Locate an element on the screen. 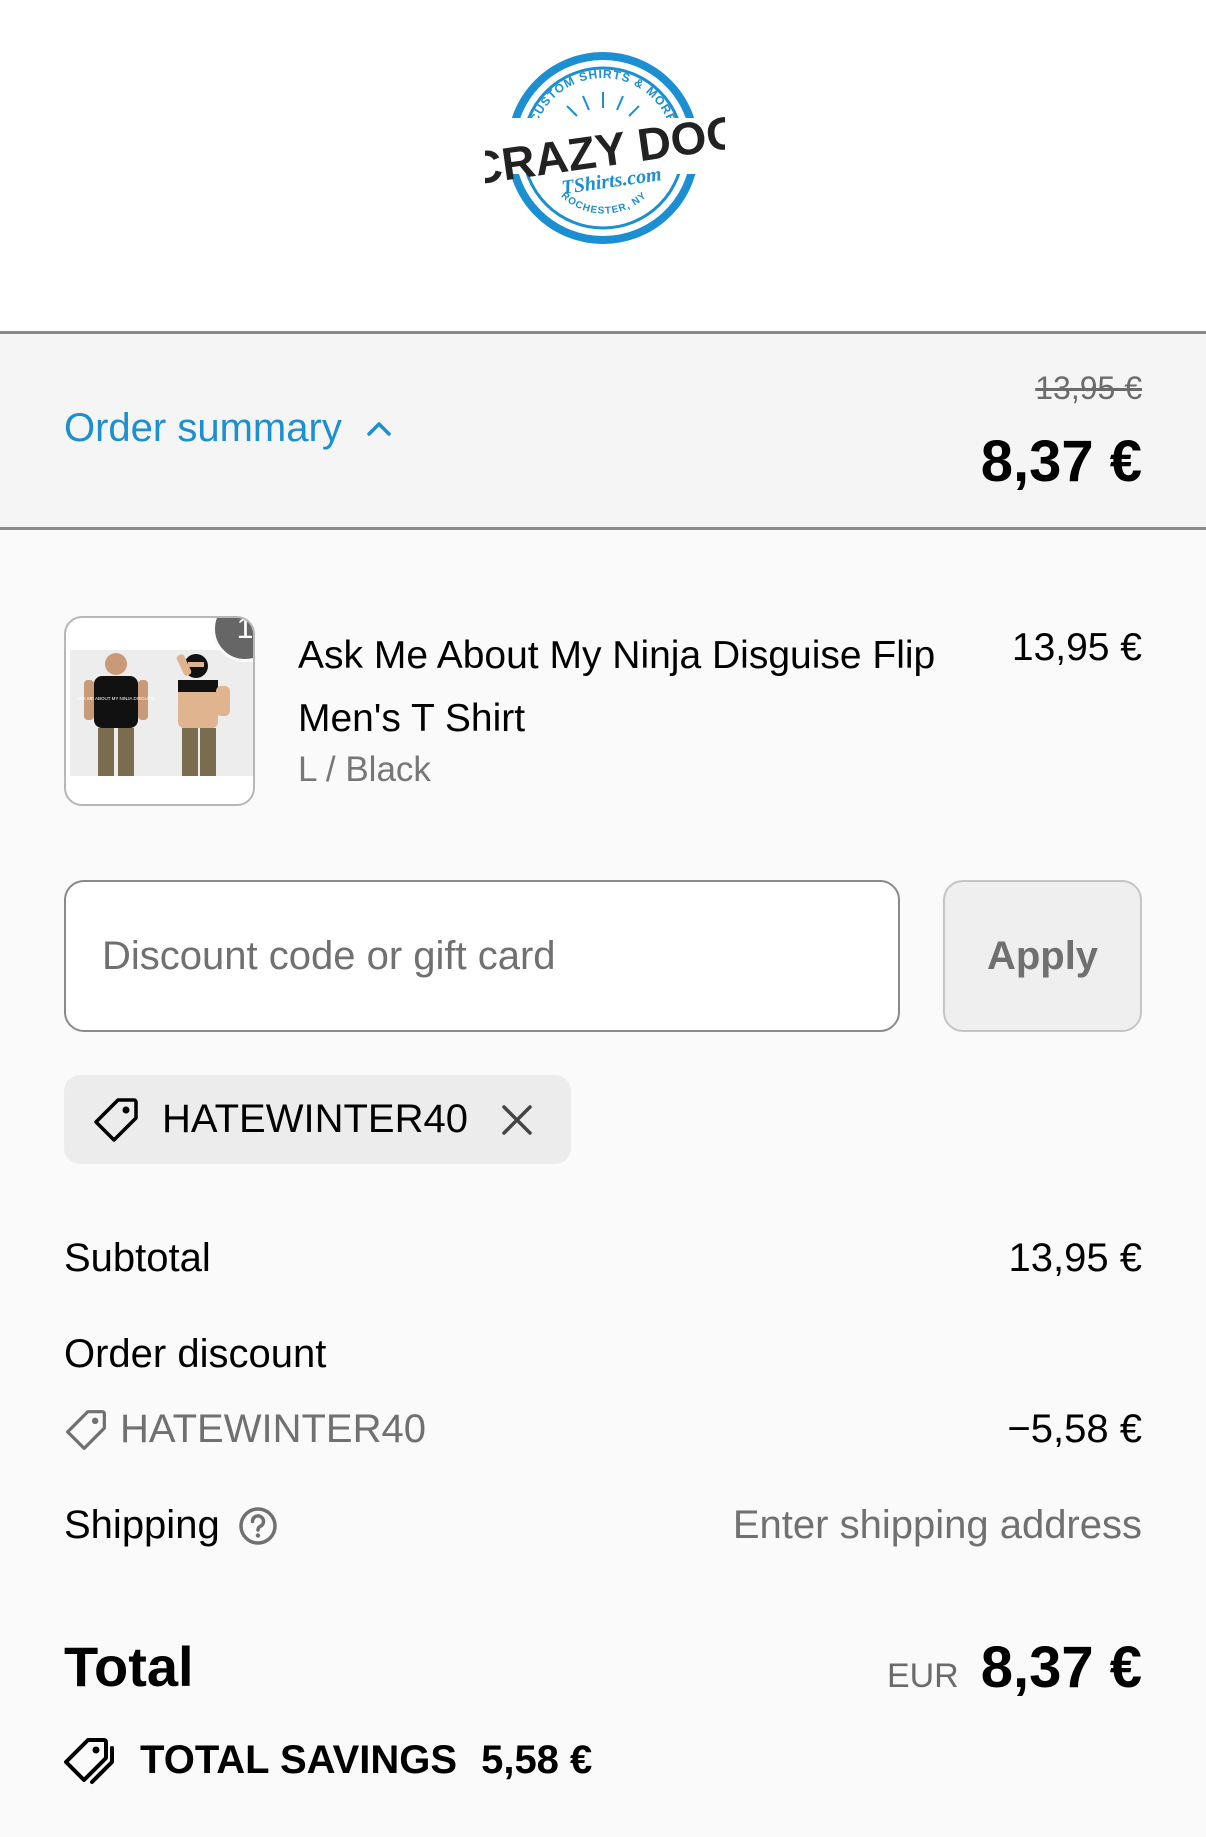  total-amount: 8,37 € is located at coordinates (1061, 1667).